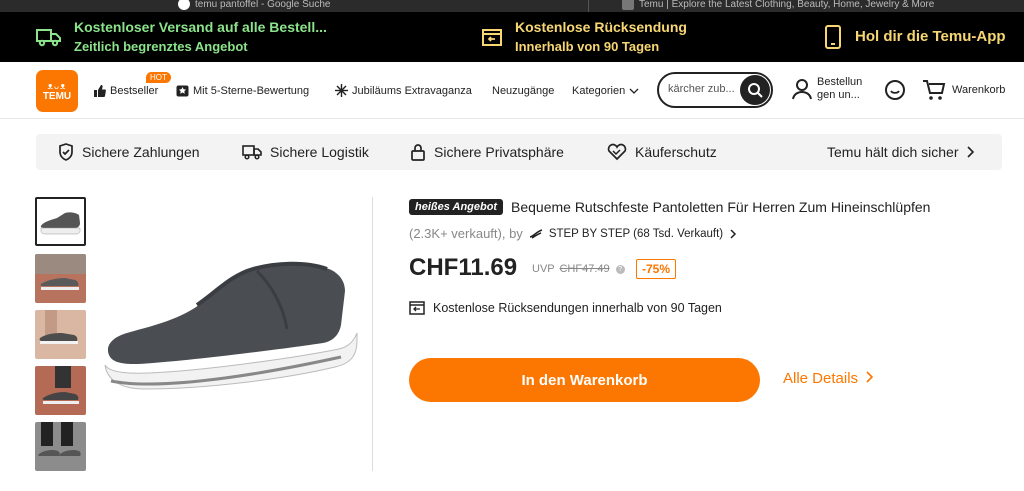  I want to click on google-favicon-icon, so click(184, 5).